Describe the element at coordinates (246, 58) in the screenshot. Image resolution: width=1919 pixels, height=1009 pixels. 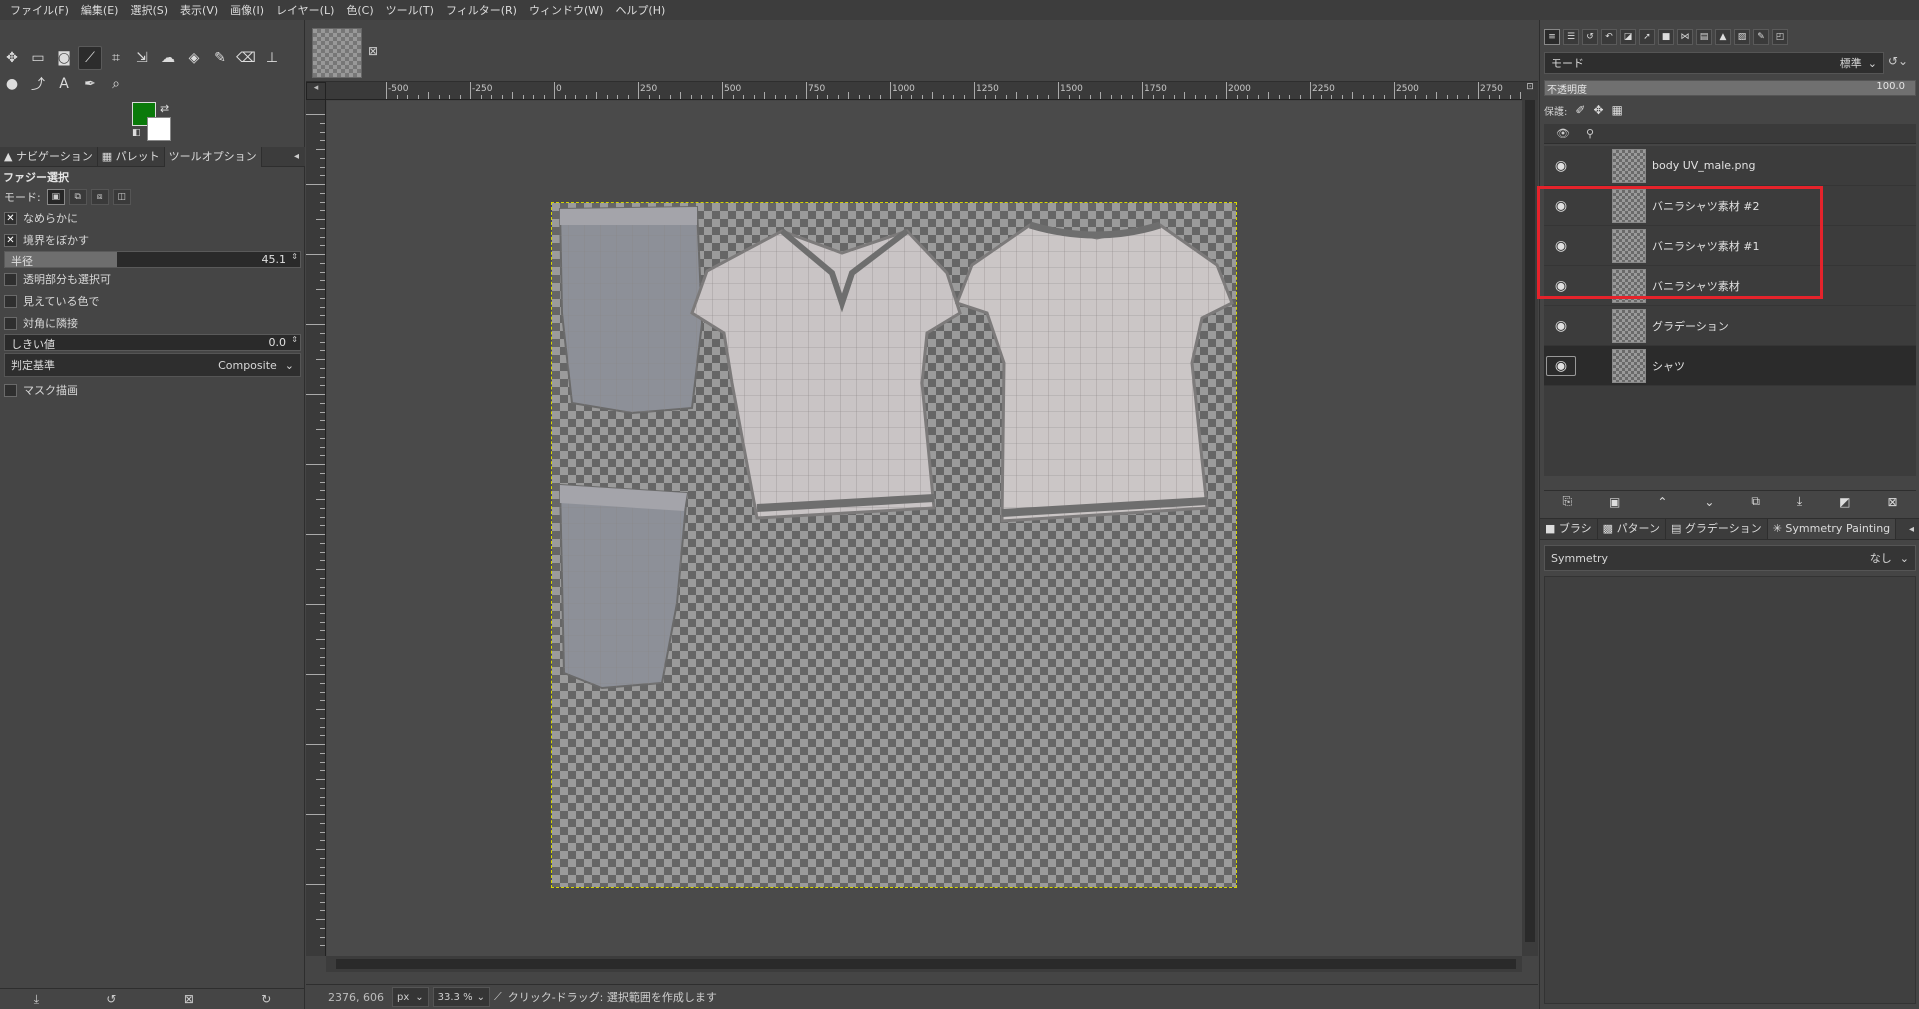
I see `eraser-tool-icon: ⌫` at that location.